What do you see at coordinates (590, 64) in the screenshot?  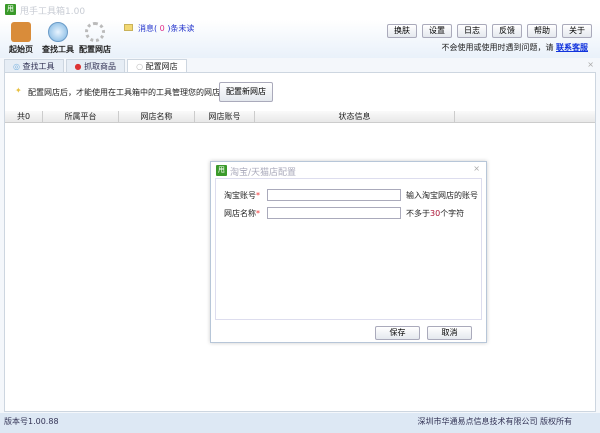 I see `close-tab-icon: ×` at bounding box center [590, 64].